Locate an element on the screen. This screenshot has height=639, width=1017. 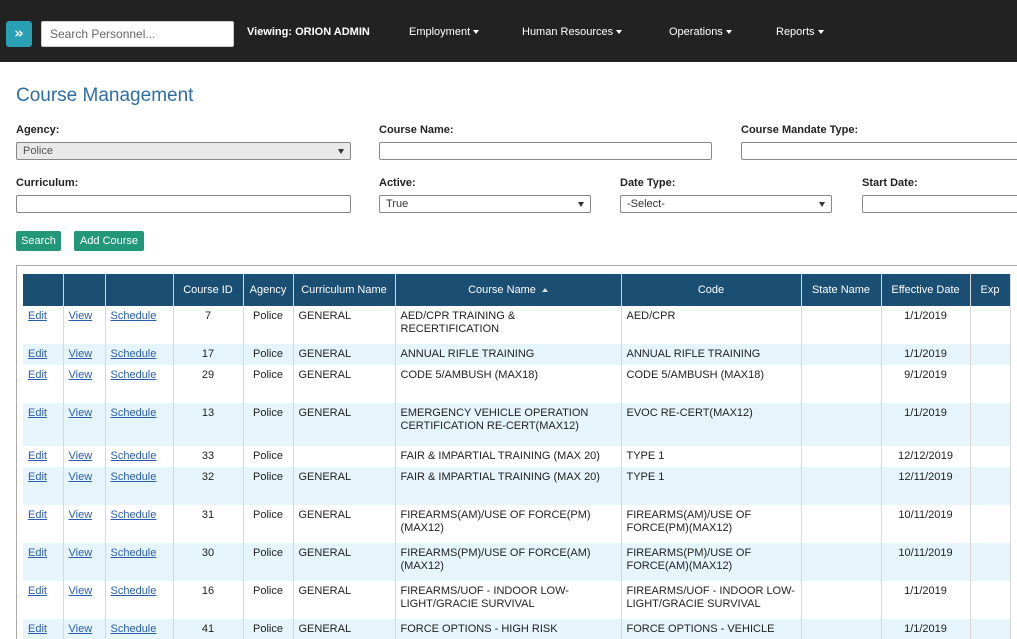
col-header-effective-date: Effective Date is located at coordinates (926, 290).